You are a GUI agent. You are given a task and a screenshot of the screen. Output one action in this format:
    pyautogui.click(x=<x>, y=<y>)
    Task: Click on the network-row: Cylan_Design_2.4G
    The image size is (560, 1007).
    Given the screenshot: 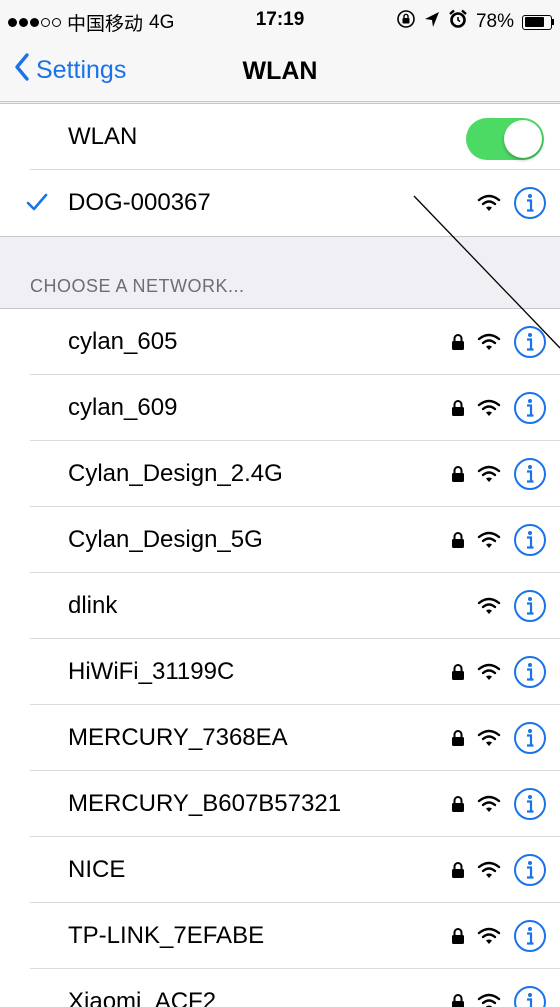 What is the action you would take?
    pyautogui.click(x=280, y=474)
    